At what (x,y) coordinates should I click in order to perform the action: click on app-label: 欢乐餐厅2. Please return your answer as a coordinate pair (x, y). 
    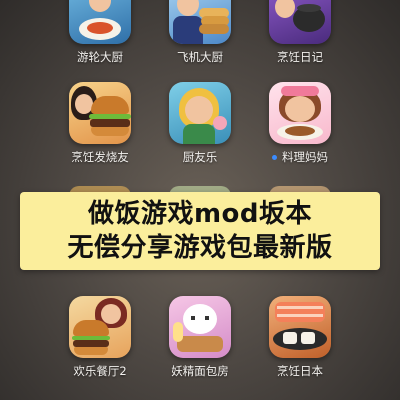
    Looking at the image, I should click on (100, 371).